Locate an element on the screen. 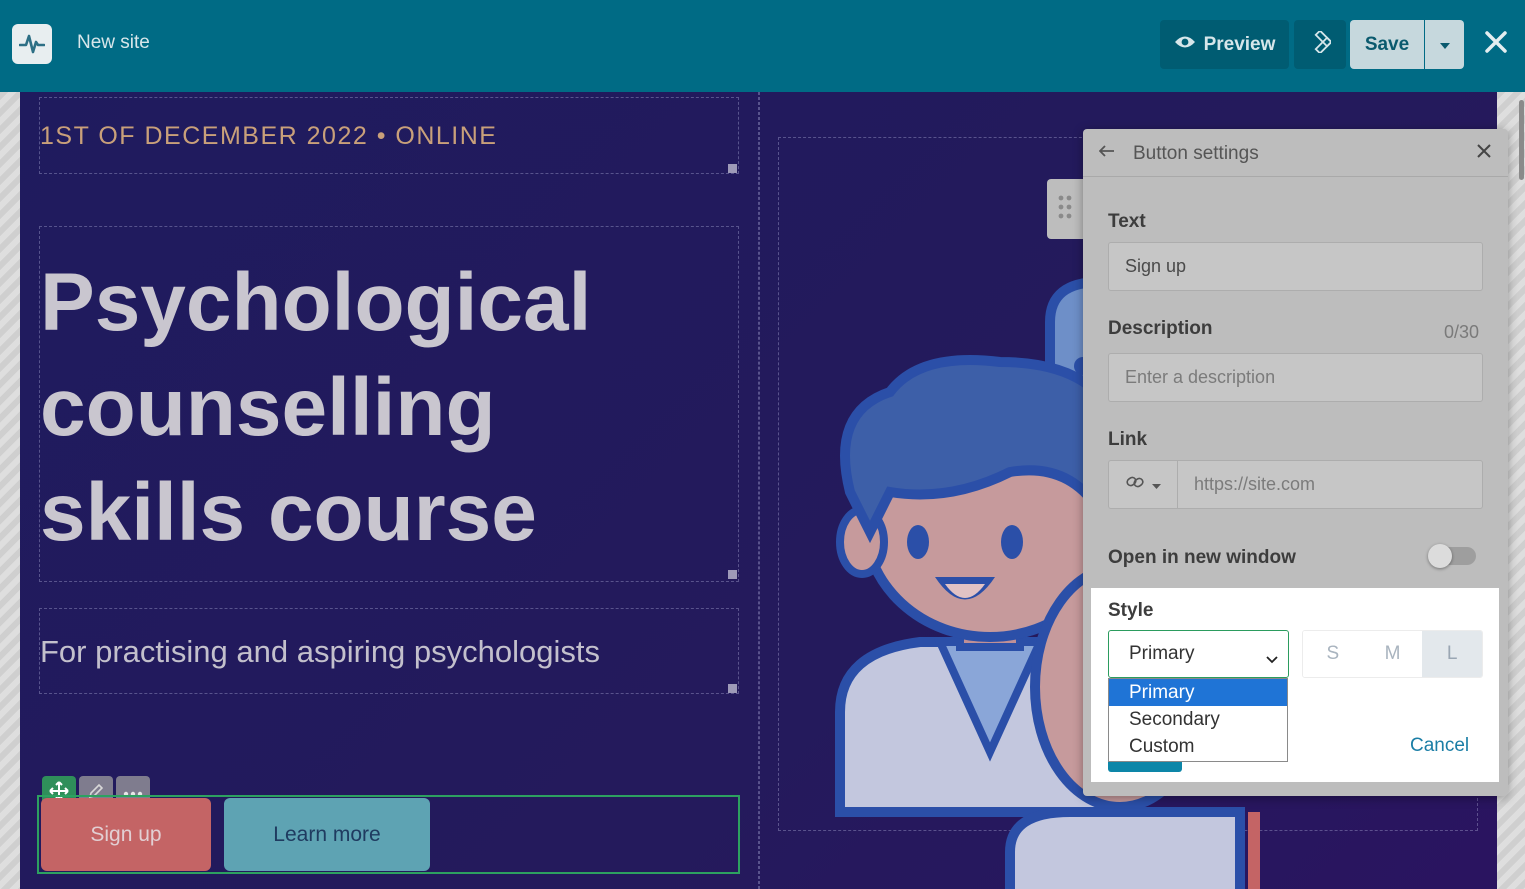  column-divider is located at coordinates (759, 490).